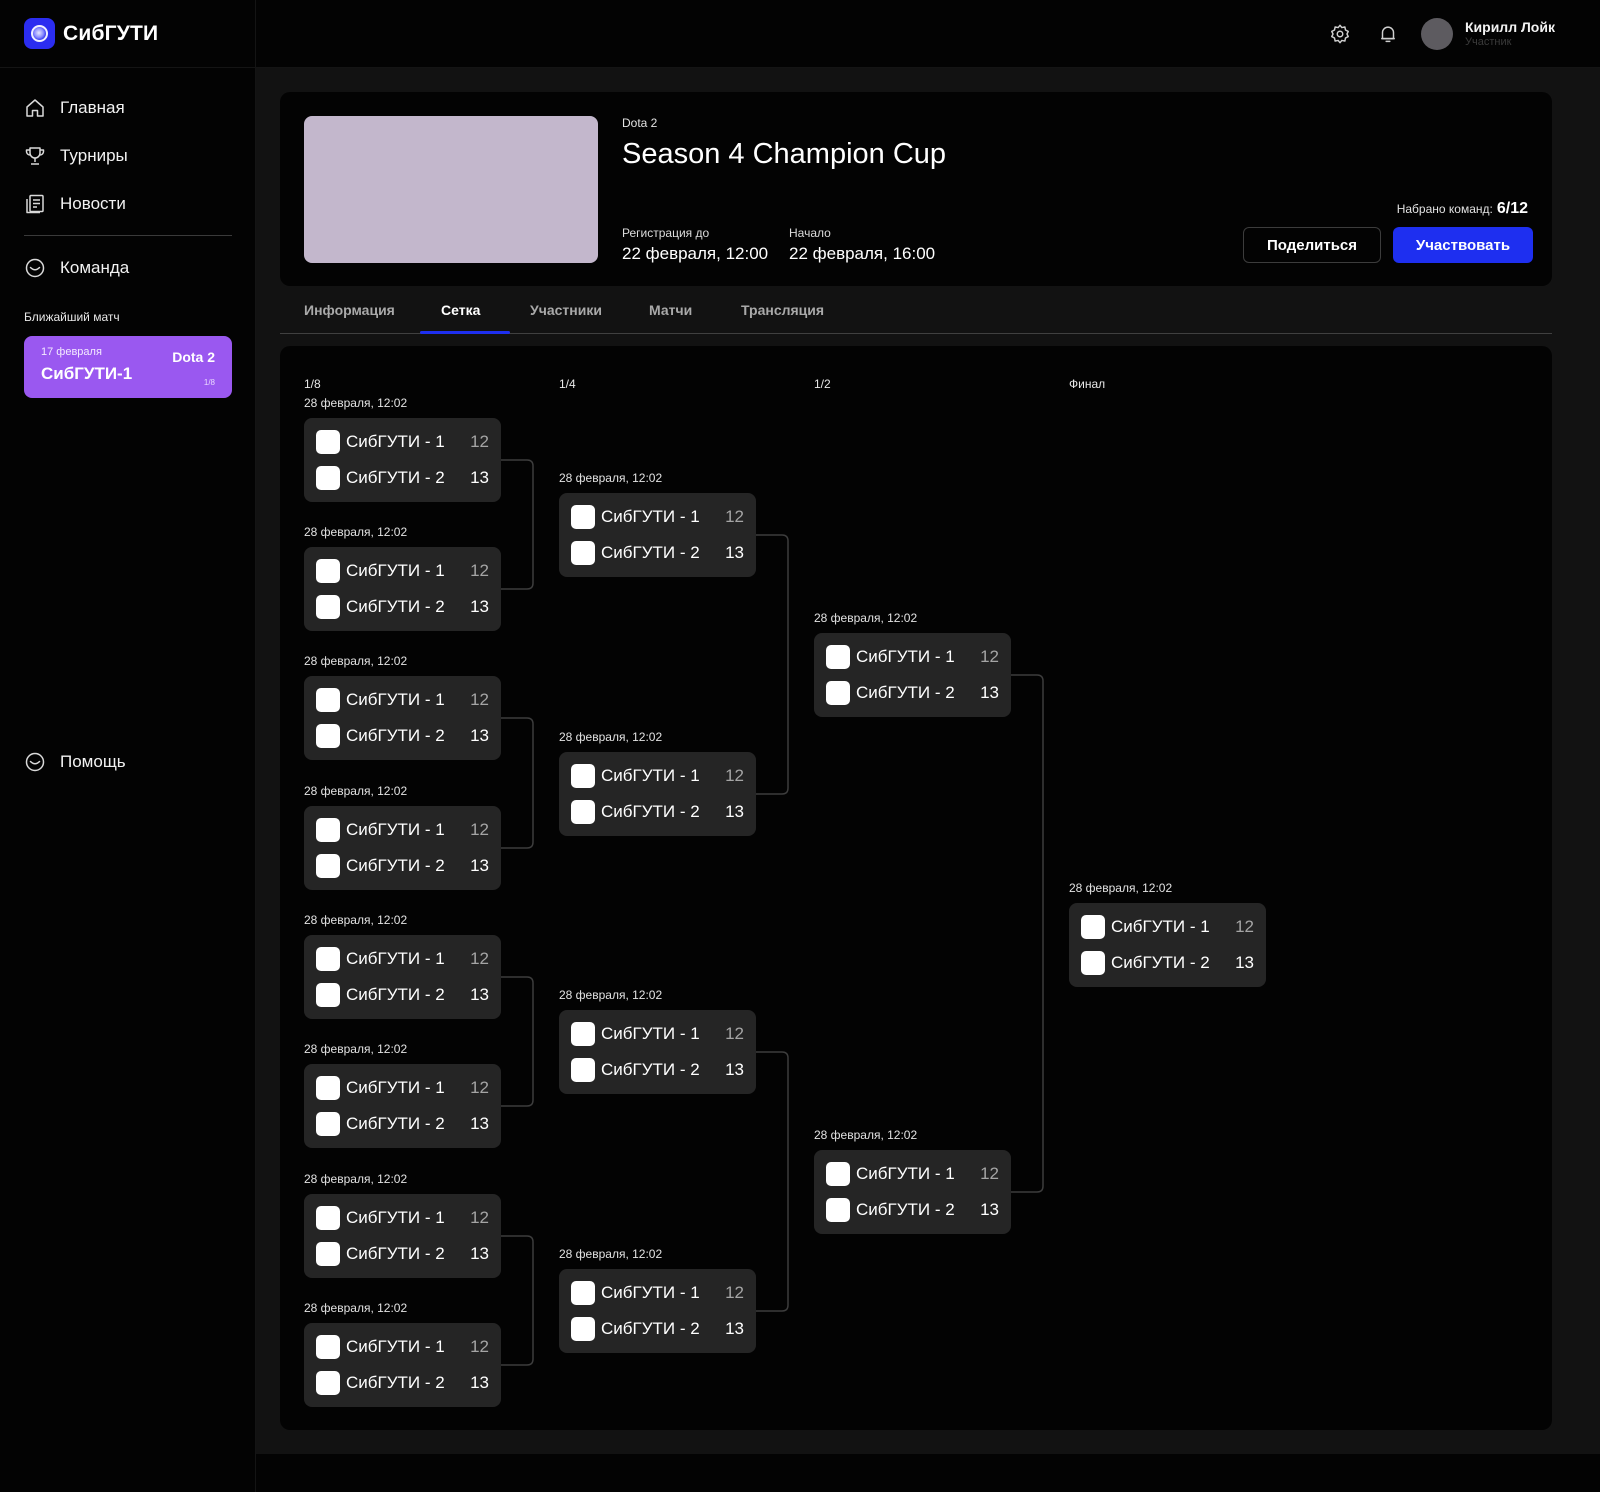  Describe the element at coordinates (862, 253) in the screenshot. I see `start-value: 22 февраля, 16:00` at that location.